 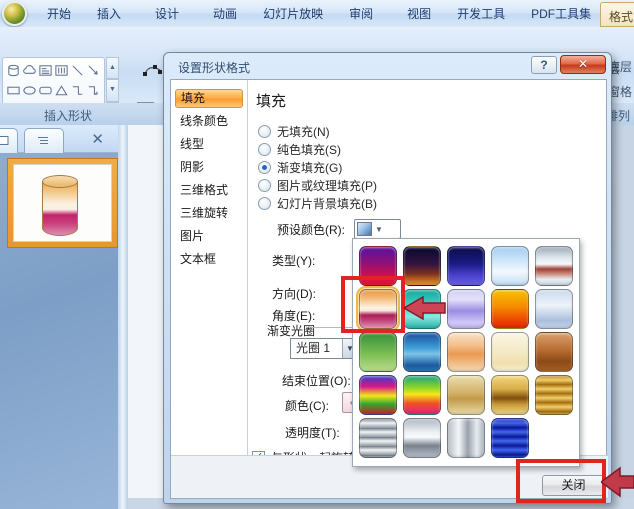 What do you see at coordinates (554, 395) in the screenshot?
I see `gradient-swatch-gold-stripes` at bounding box center [554, 395].